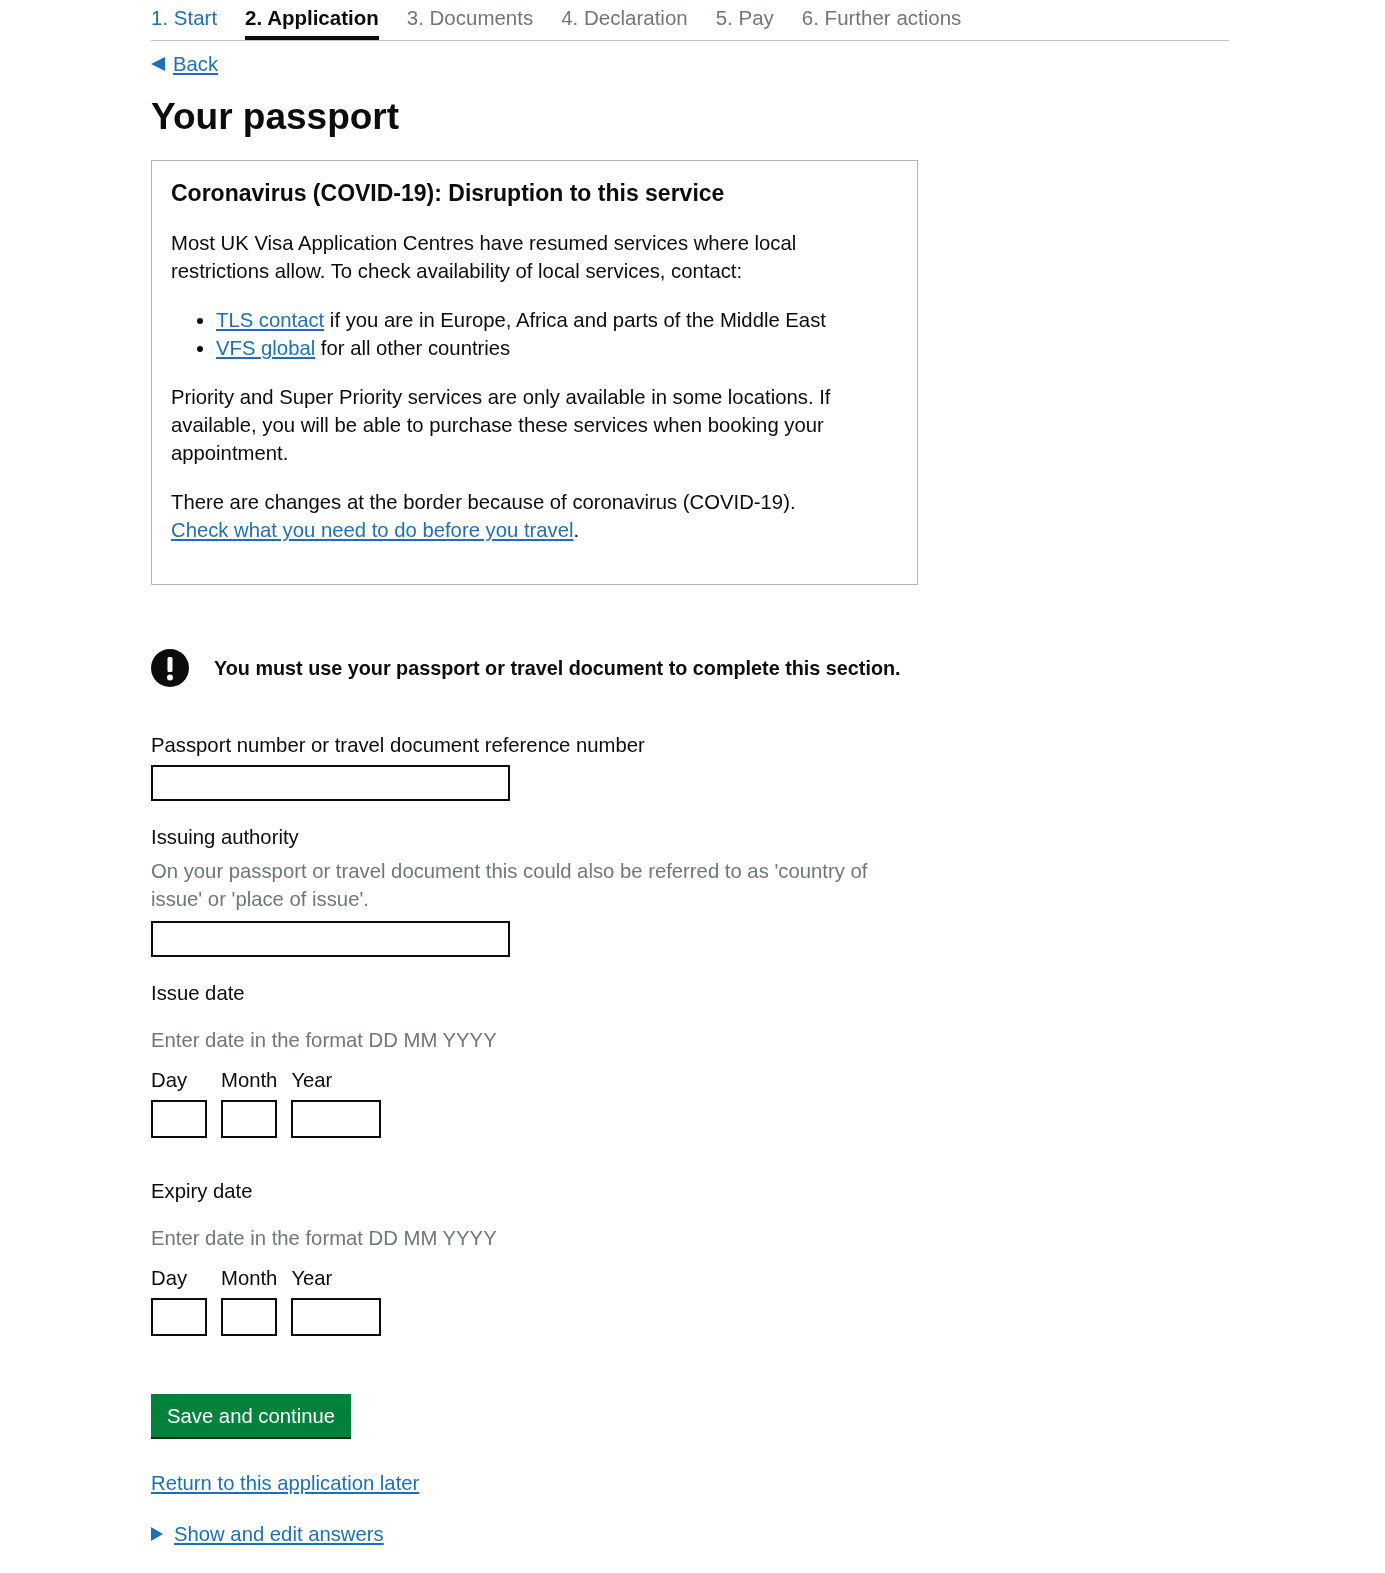 Image resolution: width=1385 pixels, height=1573 pixels. Describe the element at coordinates (501, 425) in the screenshot. I see `notice-paragraph: Priority and Super Priority services are only available in some locations. If available, you will be able to purchase these services when booking your appointment.` at that location.